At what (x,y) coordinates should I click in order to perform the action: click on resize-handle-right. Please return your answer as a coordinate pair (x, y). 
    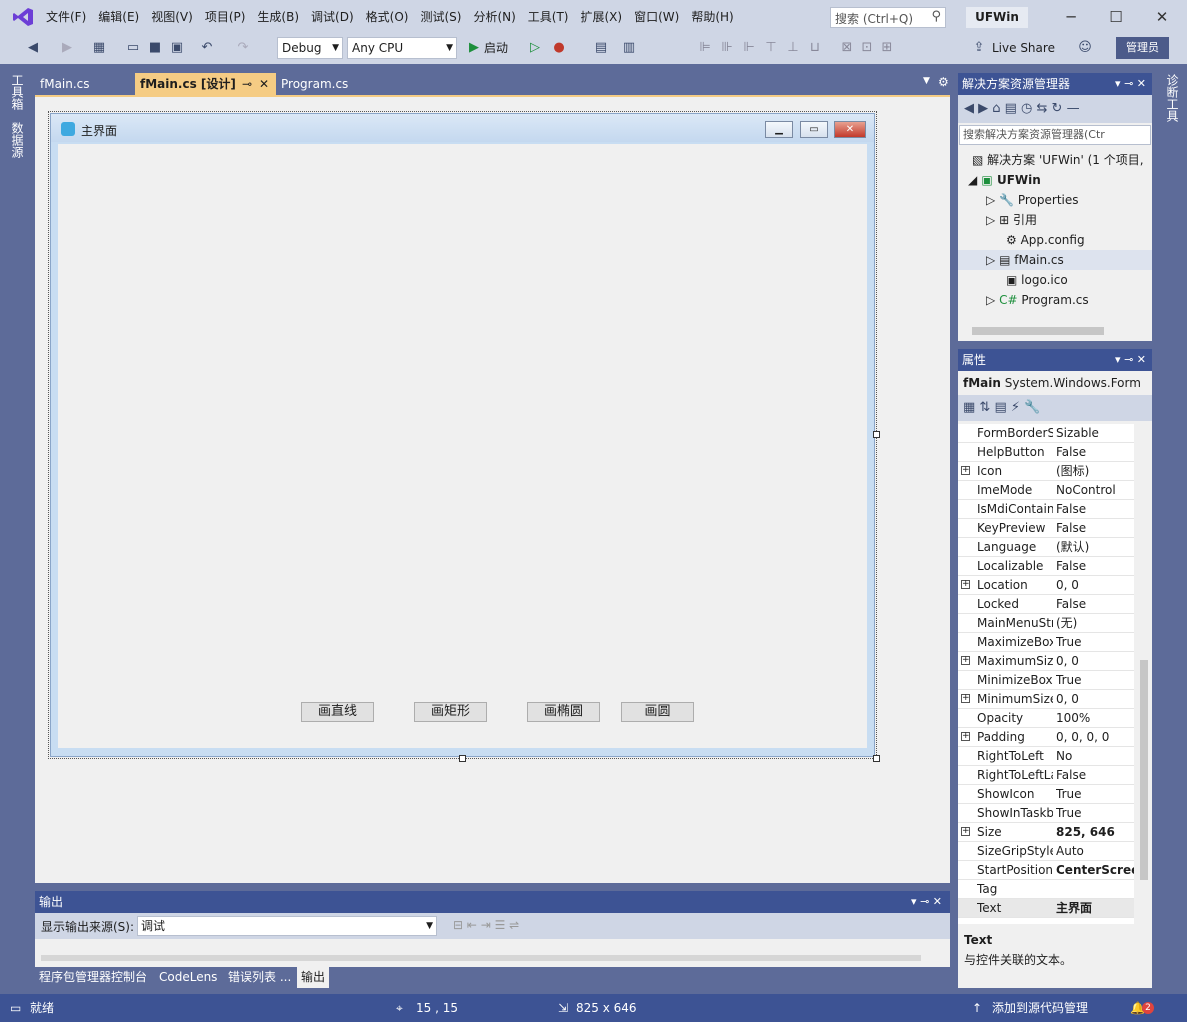
    Looking at the image, I should click on (876, 434).